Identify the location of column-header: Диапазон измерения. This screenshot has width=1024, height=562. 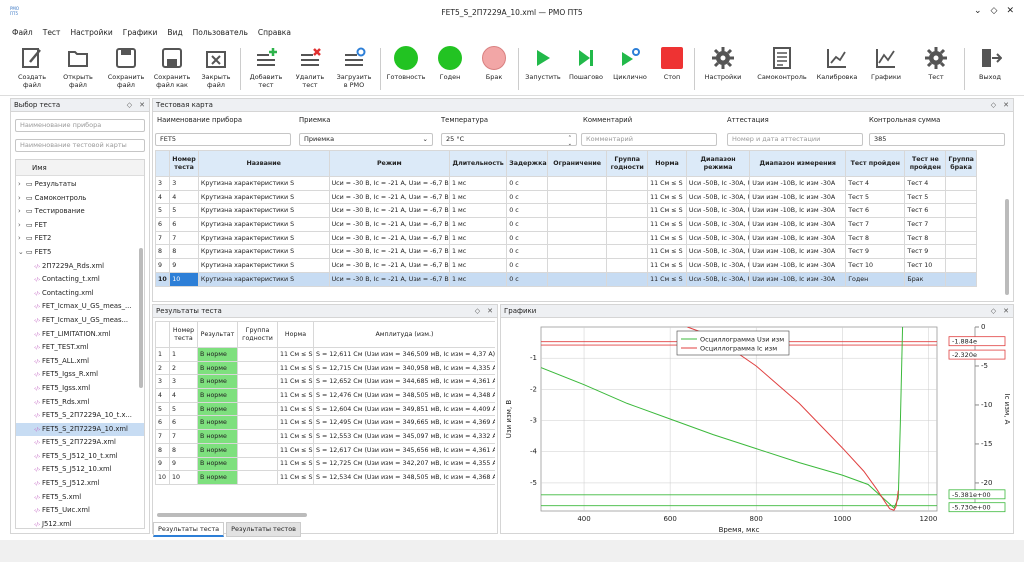
(798, 163).